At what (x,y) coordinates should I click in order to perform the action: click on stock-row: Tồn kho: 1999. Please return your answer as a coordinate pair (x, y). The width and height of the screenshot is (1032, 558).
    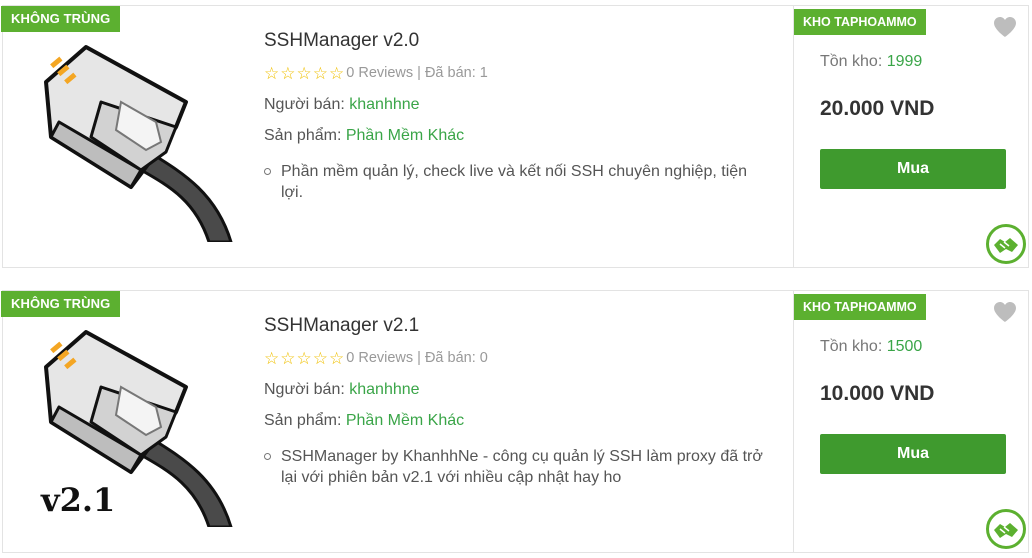
    Looking at the image, I should click on (871, 62).